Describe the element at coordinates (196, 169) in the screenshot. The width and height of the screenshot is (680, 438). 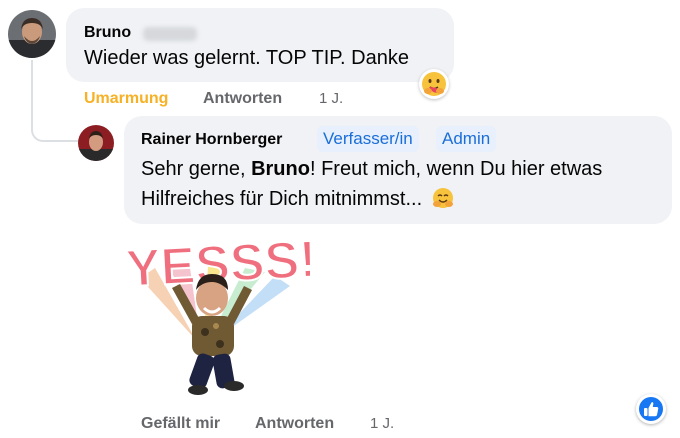
I see `reply-text-start: Sehr gerne,` at that location.